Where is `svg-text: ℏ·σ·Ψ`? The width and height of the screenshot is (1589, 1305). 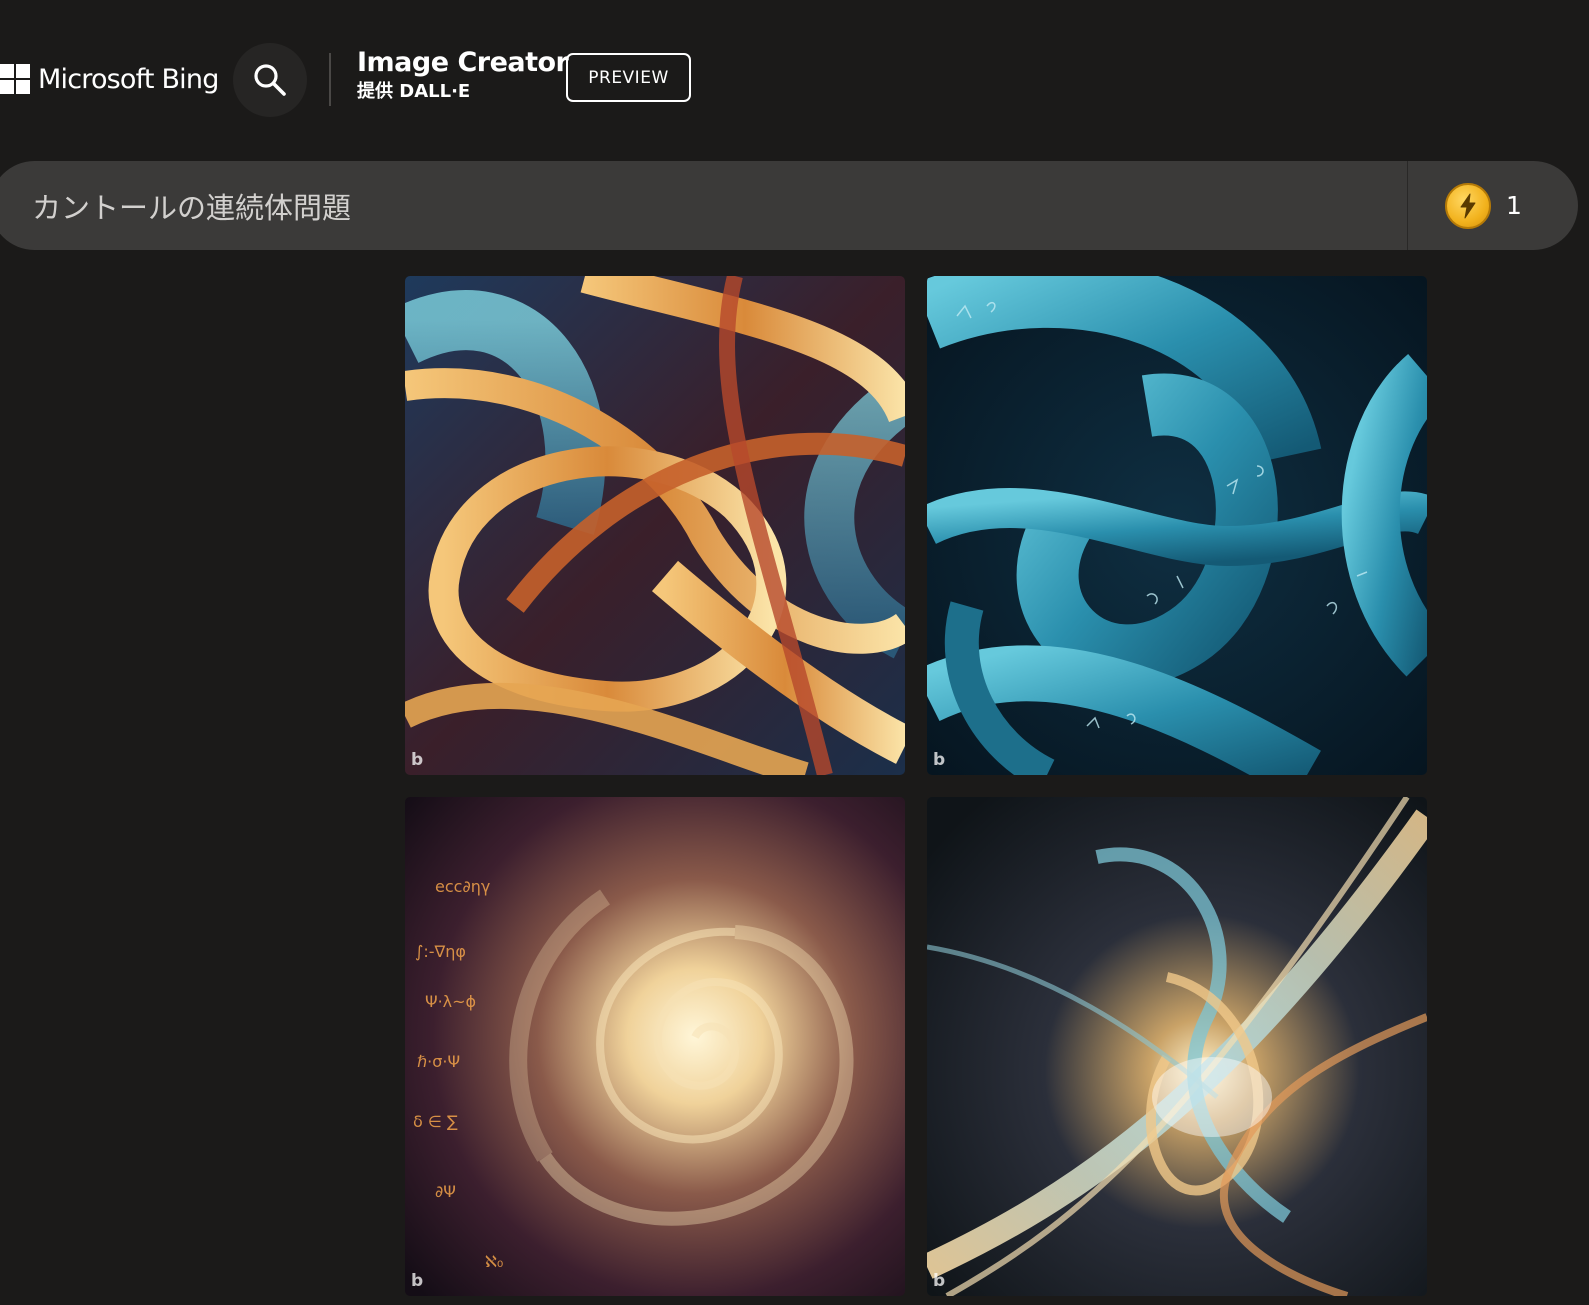 svg-text: ℏ·σ·Ψ is located at coordinates (438, 1061).